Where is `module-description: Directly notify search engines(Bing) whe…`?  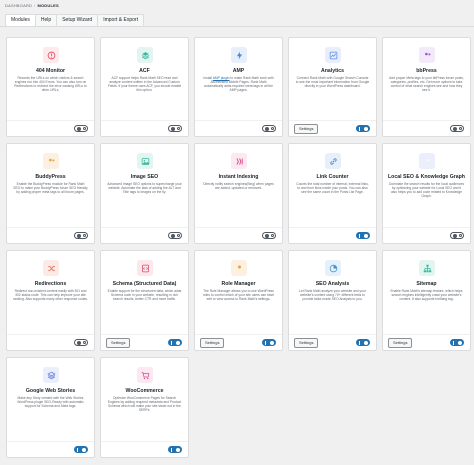 module-description: Directly notify search engines(Bing) whe… is located at coordinates (238, 186).